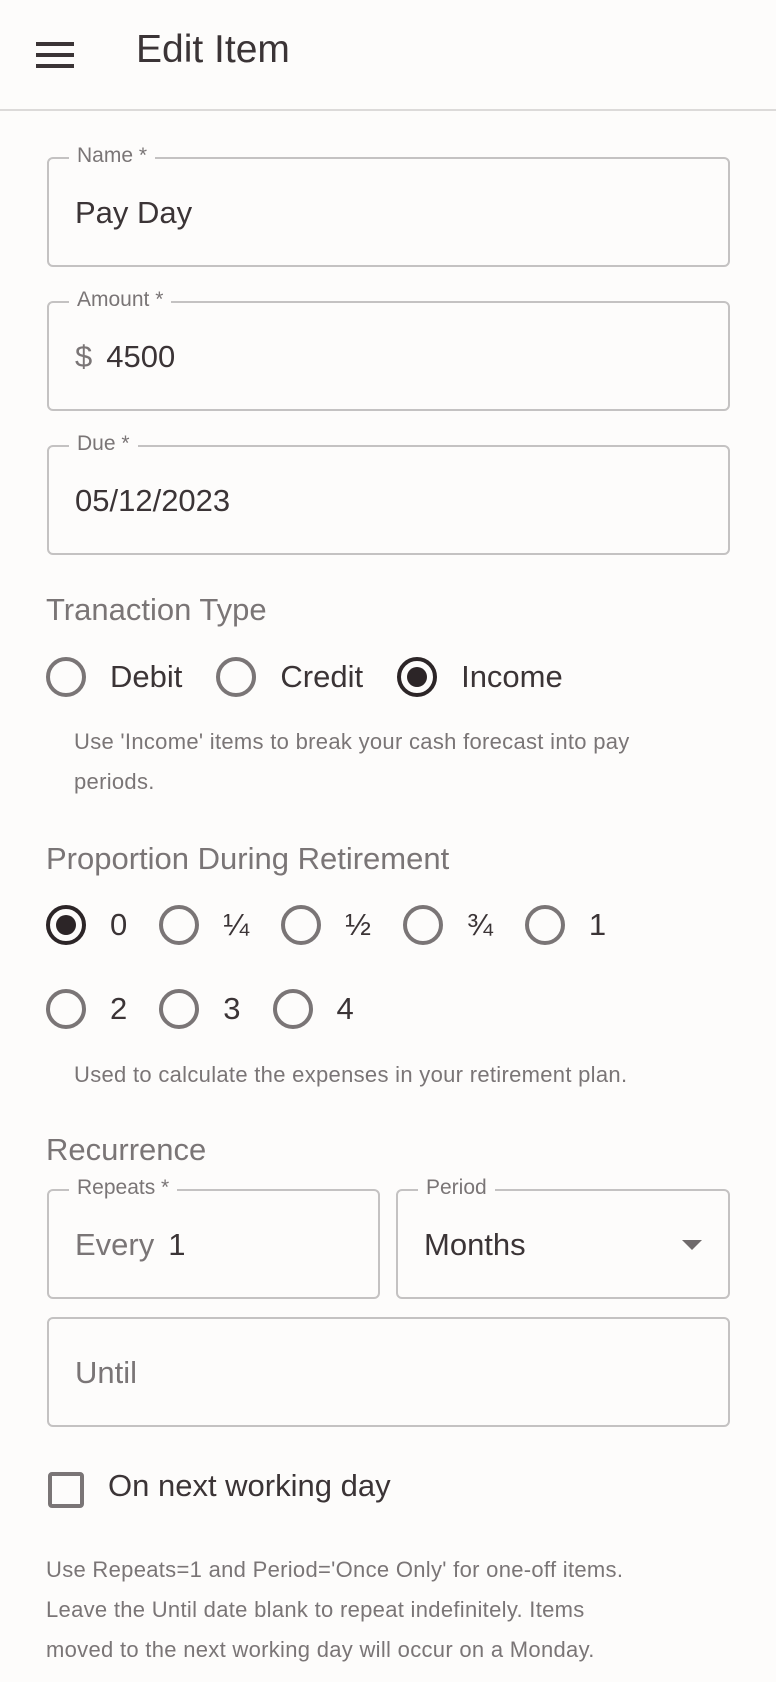 This screenshot has width=776, height=1682. What do you see at coordinates (123, 1188) in the screenshot?
I see `repeats-label: Repeats *` at bounding box center [123, 1188].